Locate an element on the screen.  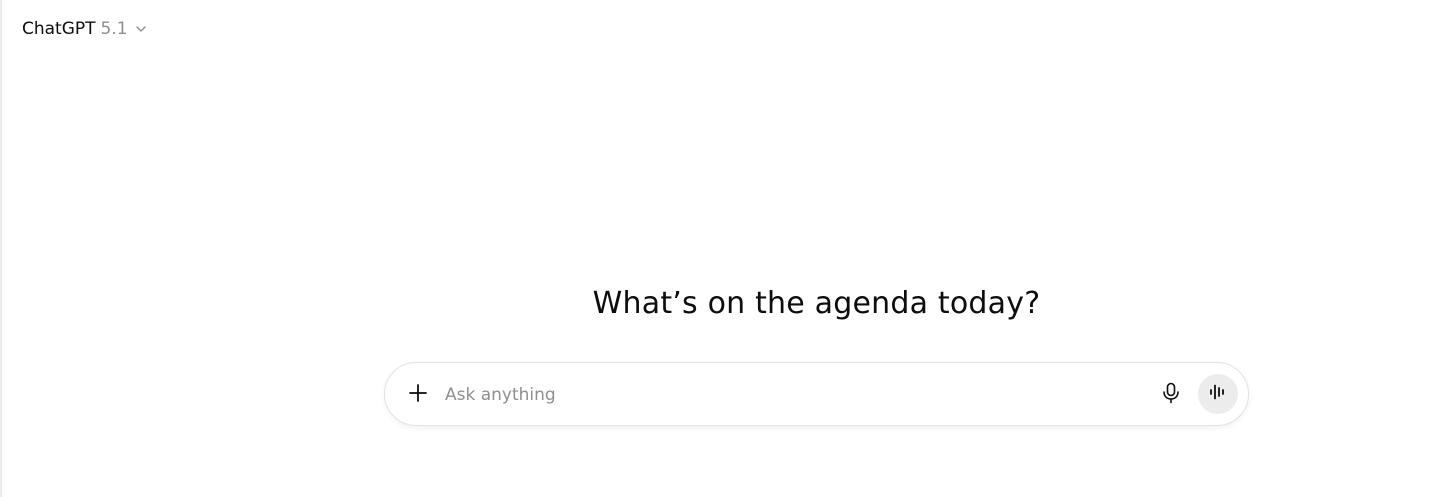
chevron-down-icon is located at coordinates (141, 29).